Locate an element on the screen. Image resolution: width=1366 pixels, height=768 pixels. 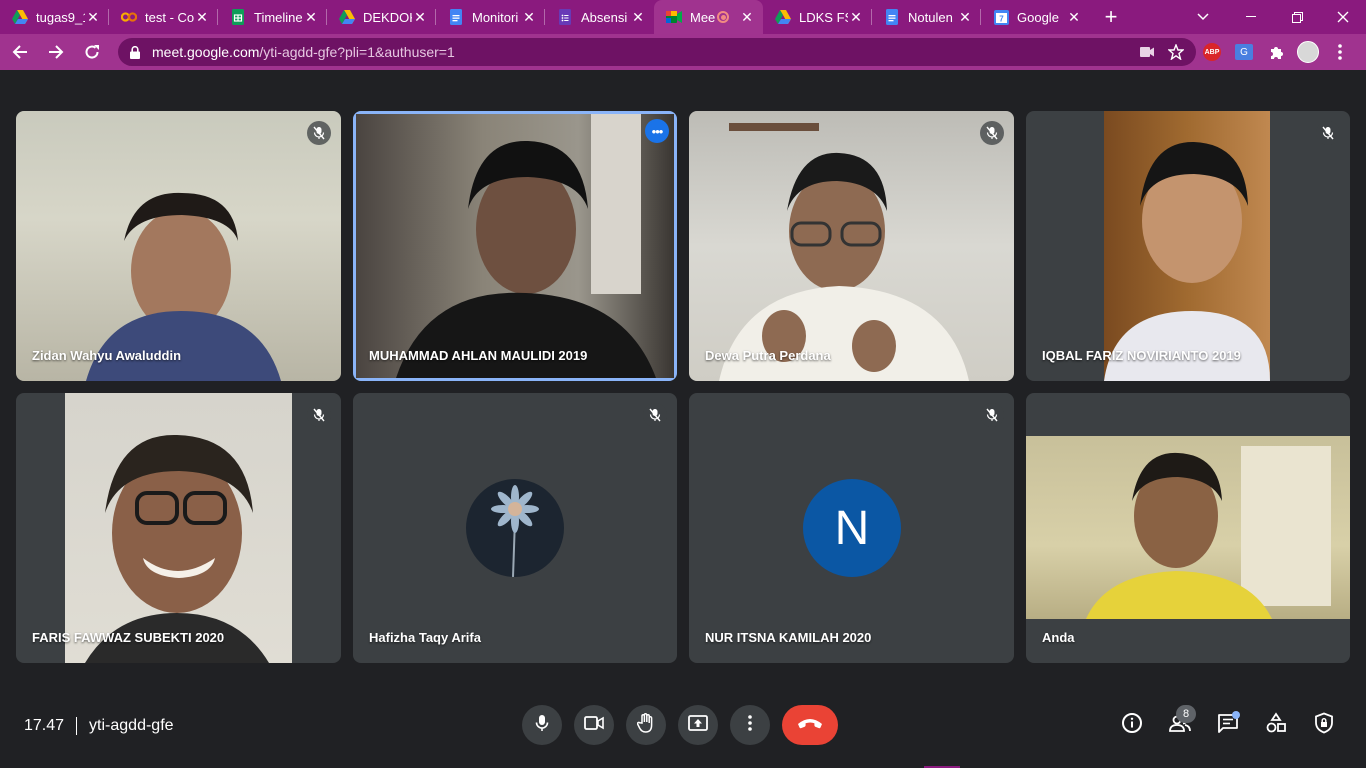
new-tab-button: + is located at coordinates (1111, 17).